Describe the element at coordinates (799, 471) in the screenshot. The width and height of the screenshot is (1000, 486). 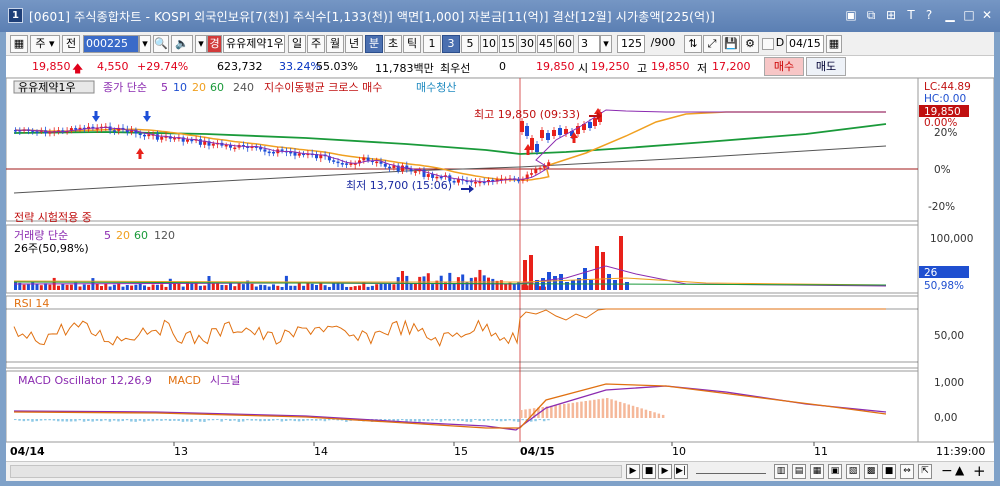
I see `layout-icon: ▤` at that location.